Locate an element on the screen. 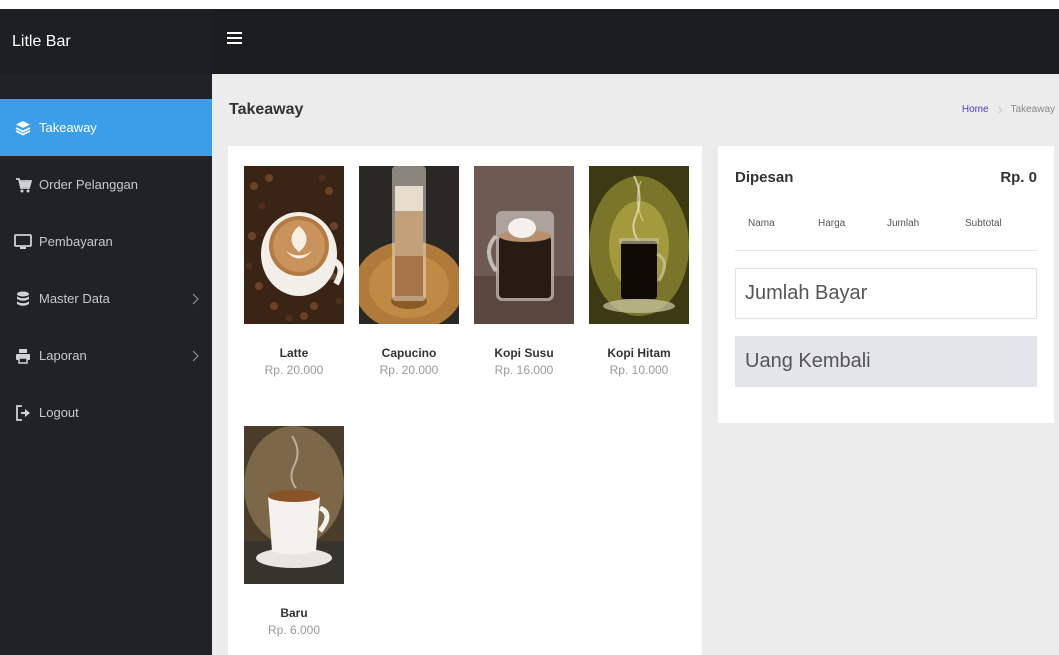 The width and height of the screenshot is (1059, 655). product-card-capucino: Capucino Rp. 20.000 is located at coordinates (409, 271).